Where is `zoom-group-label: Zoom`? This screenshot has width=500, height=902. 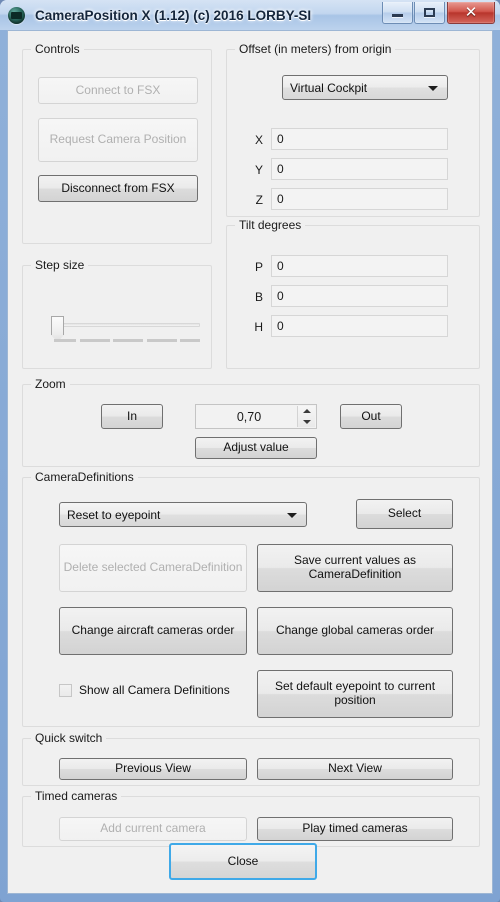
zoom-group-label: Zoom is located at coordinates (50, 384).